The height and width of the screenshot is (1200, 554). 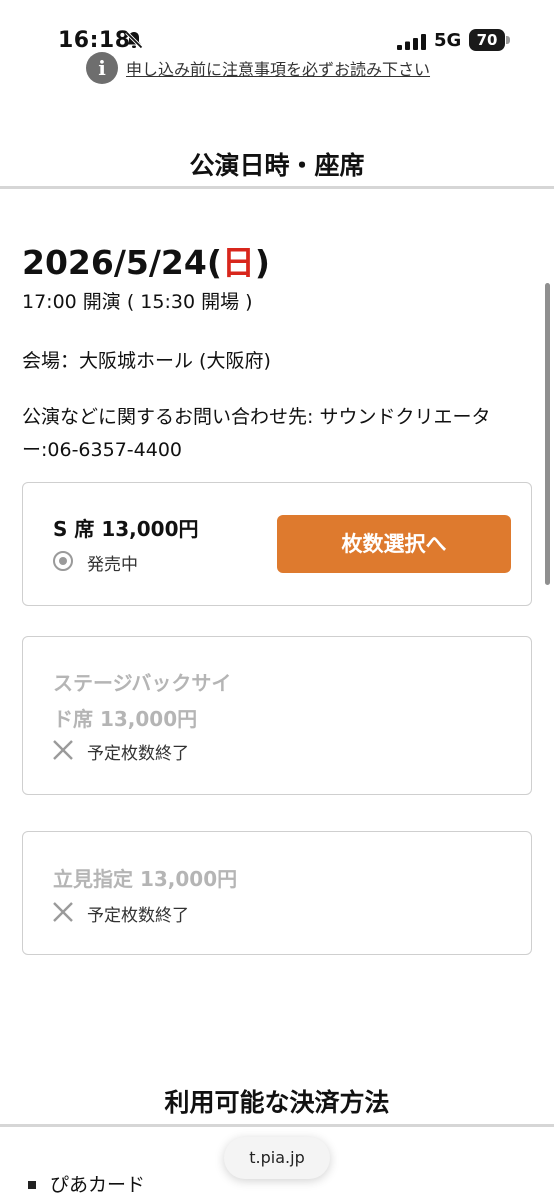 What do you see at coordinates (487, 40) in the screenshot?
I see `battery-level: 70` at bounding box center [487, 40].